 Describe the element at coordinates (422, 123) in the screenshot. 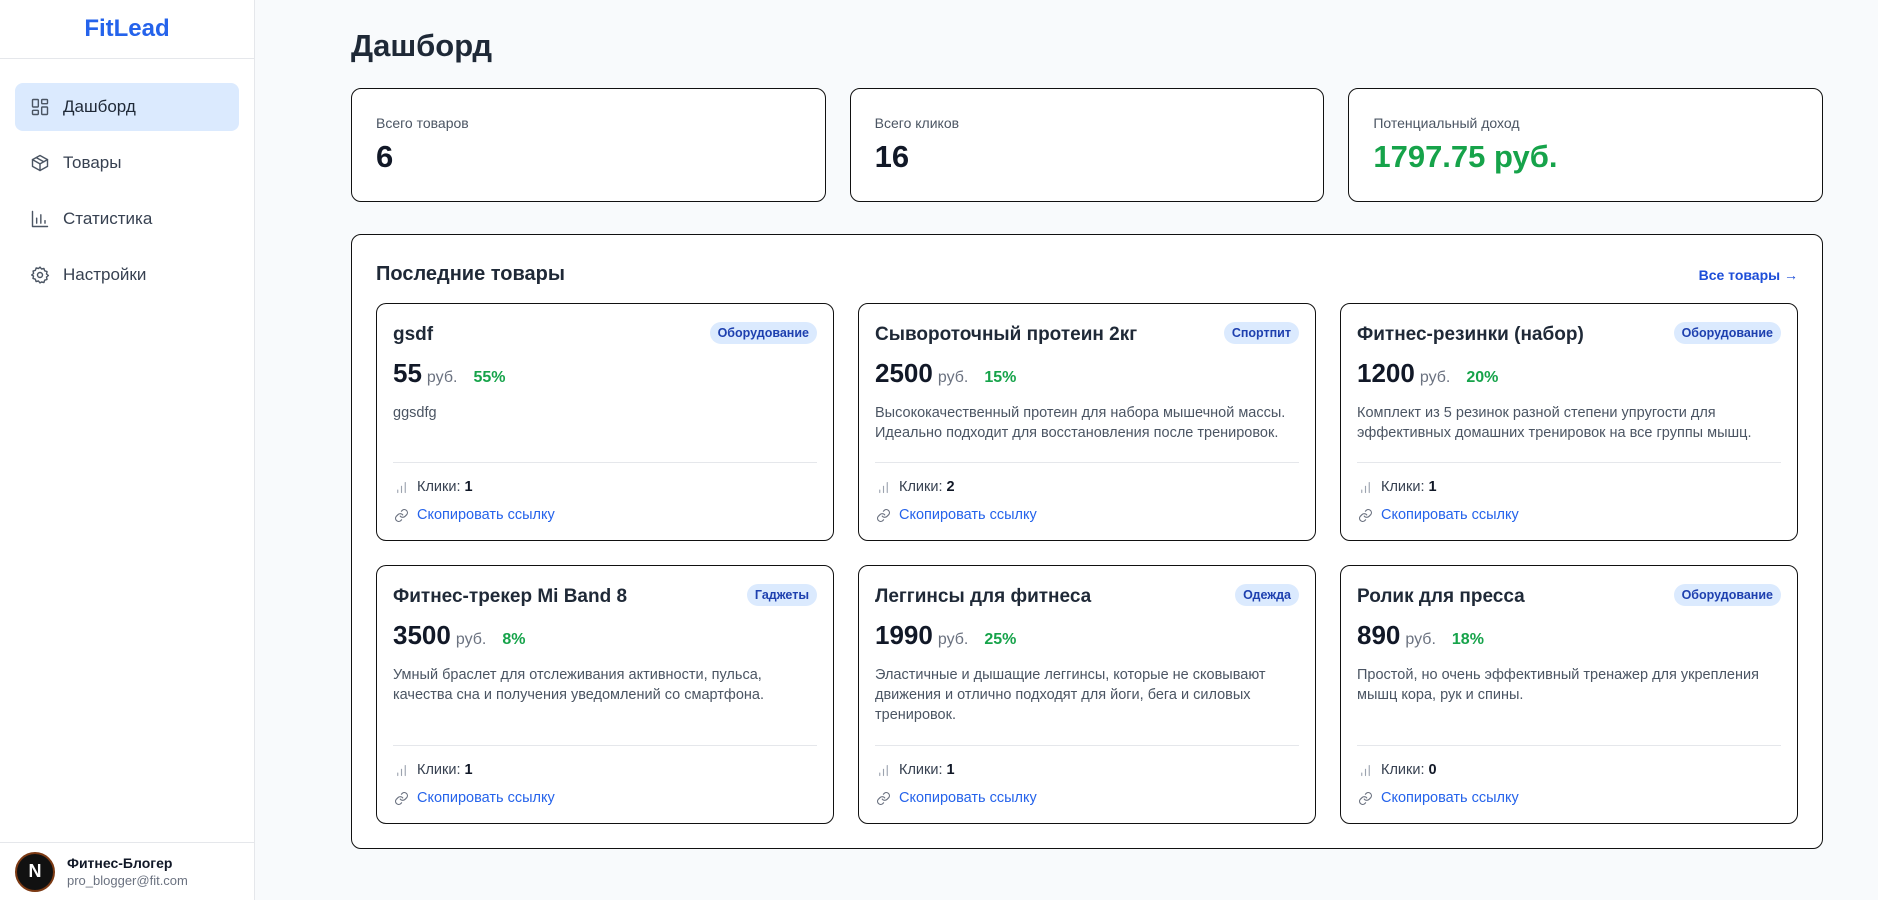

I see `stat-label: Всего товаров` at that location.